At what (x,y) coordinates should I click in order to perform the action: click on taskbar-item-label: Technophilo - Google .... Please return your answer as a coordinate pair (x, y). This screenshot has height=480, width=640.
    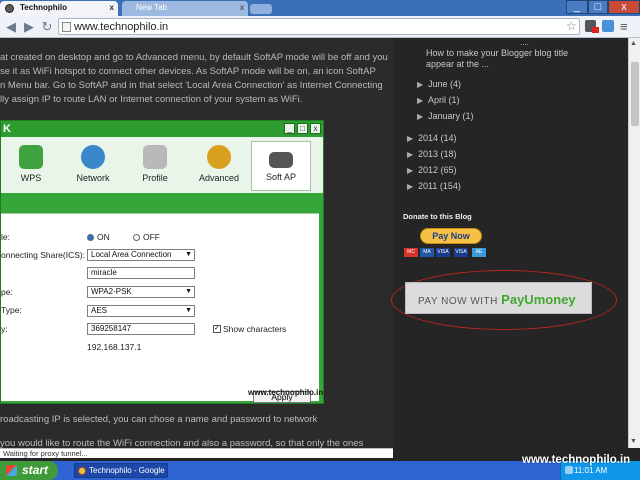
    Looking at the image, I should click on (128, 470).